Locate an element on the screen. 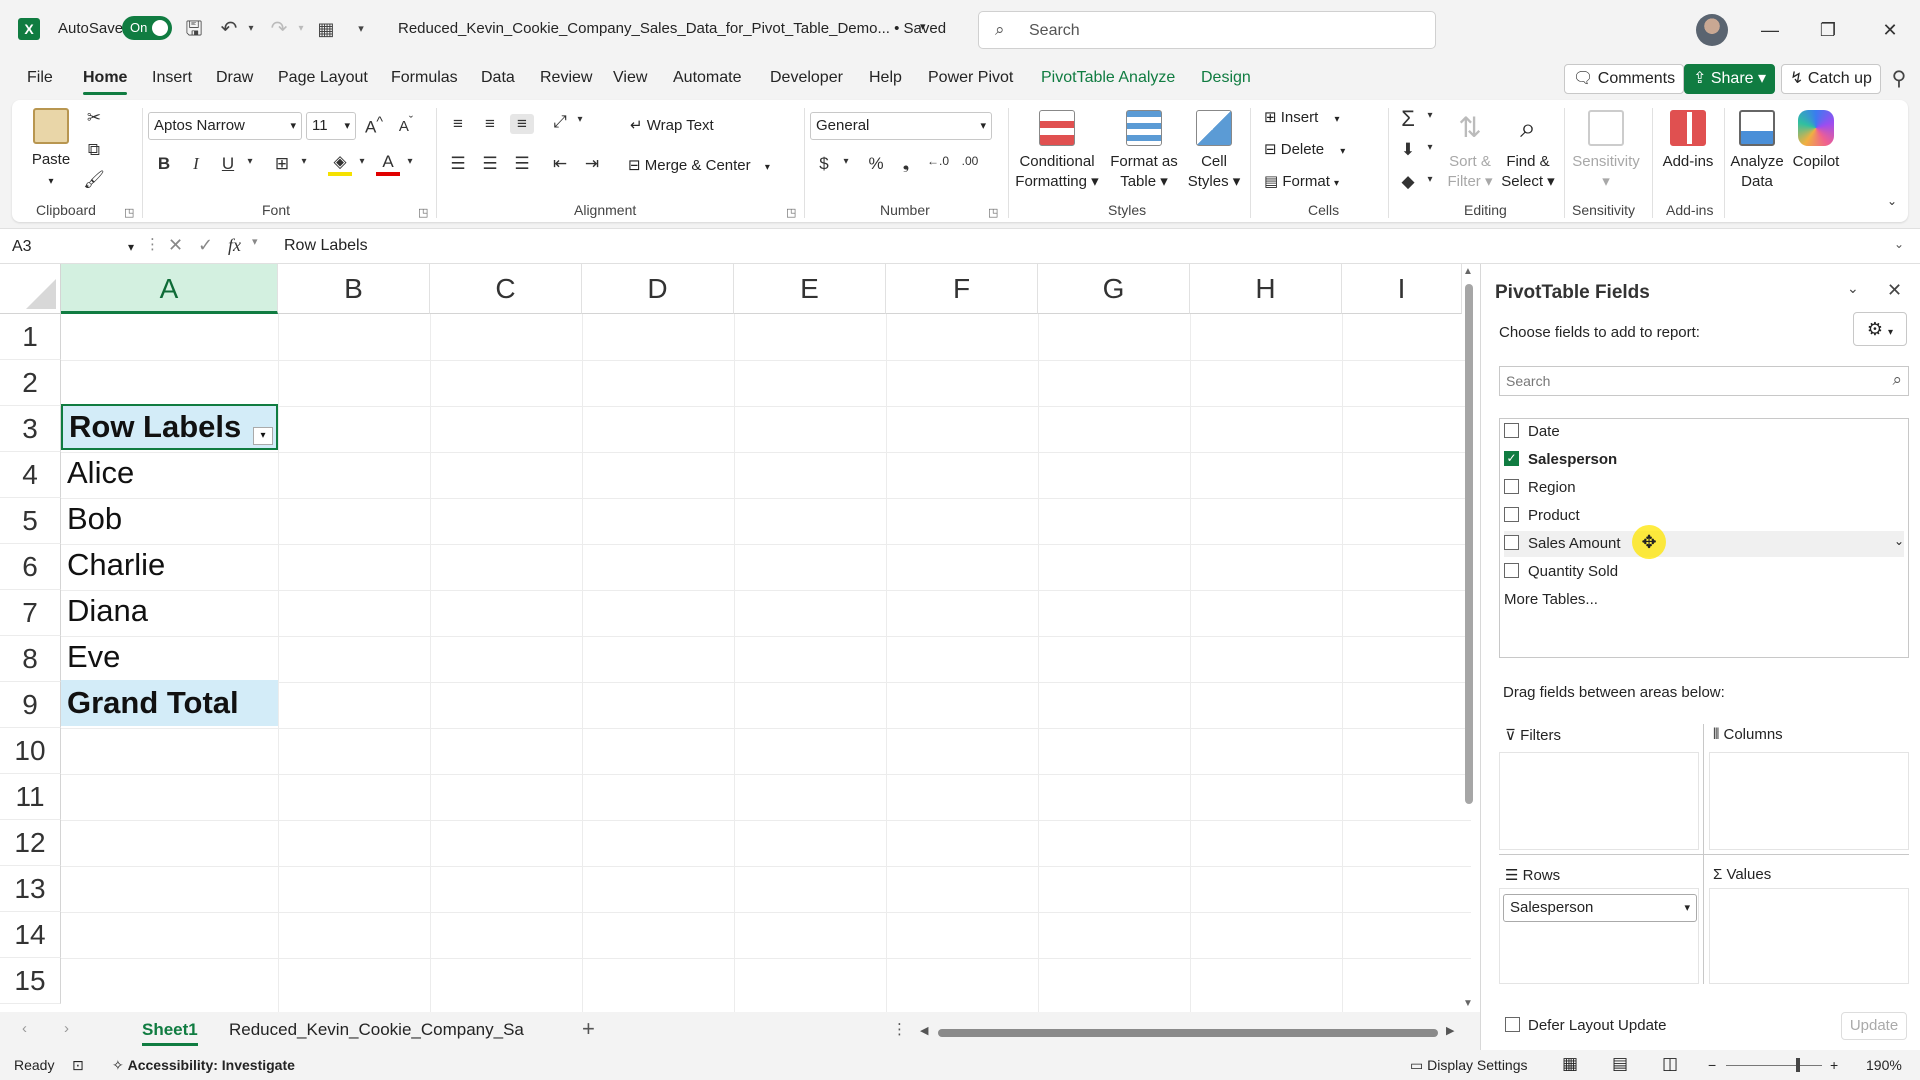 The image size is (1920, 1080). sort-filter-button: ⇅ Sort & Filter ▾ is located at coordinates (1470, 151).